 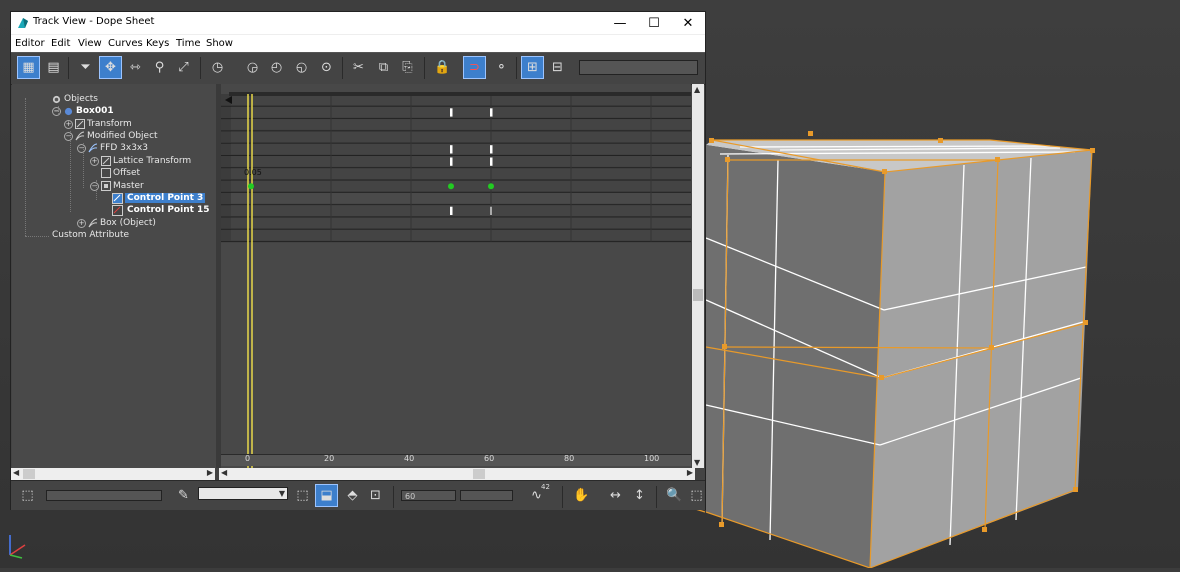 What do you see at coordinates (532, 67) in the screenshot?
I see `hierarchy-icon: ⊞` at bounding box center [532, 67].